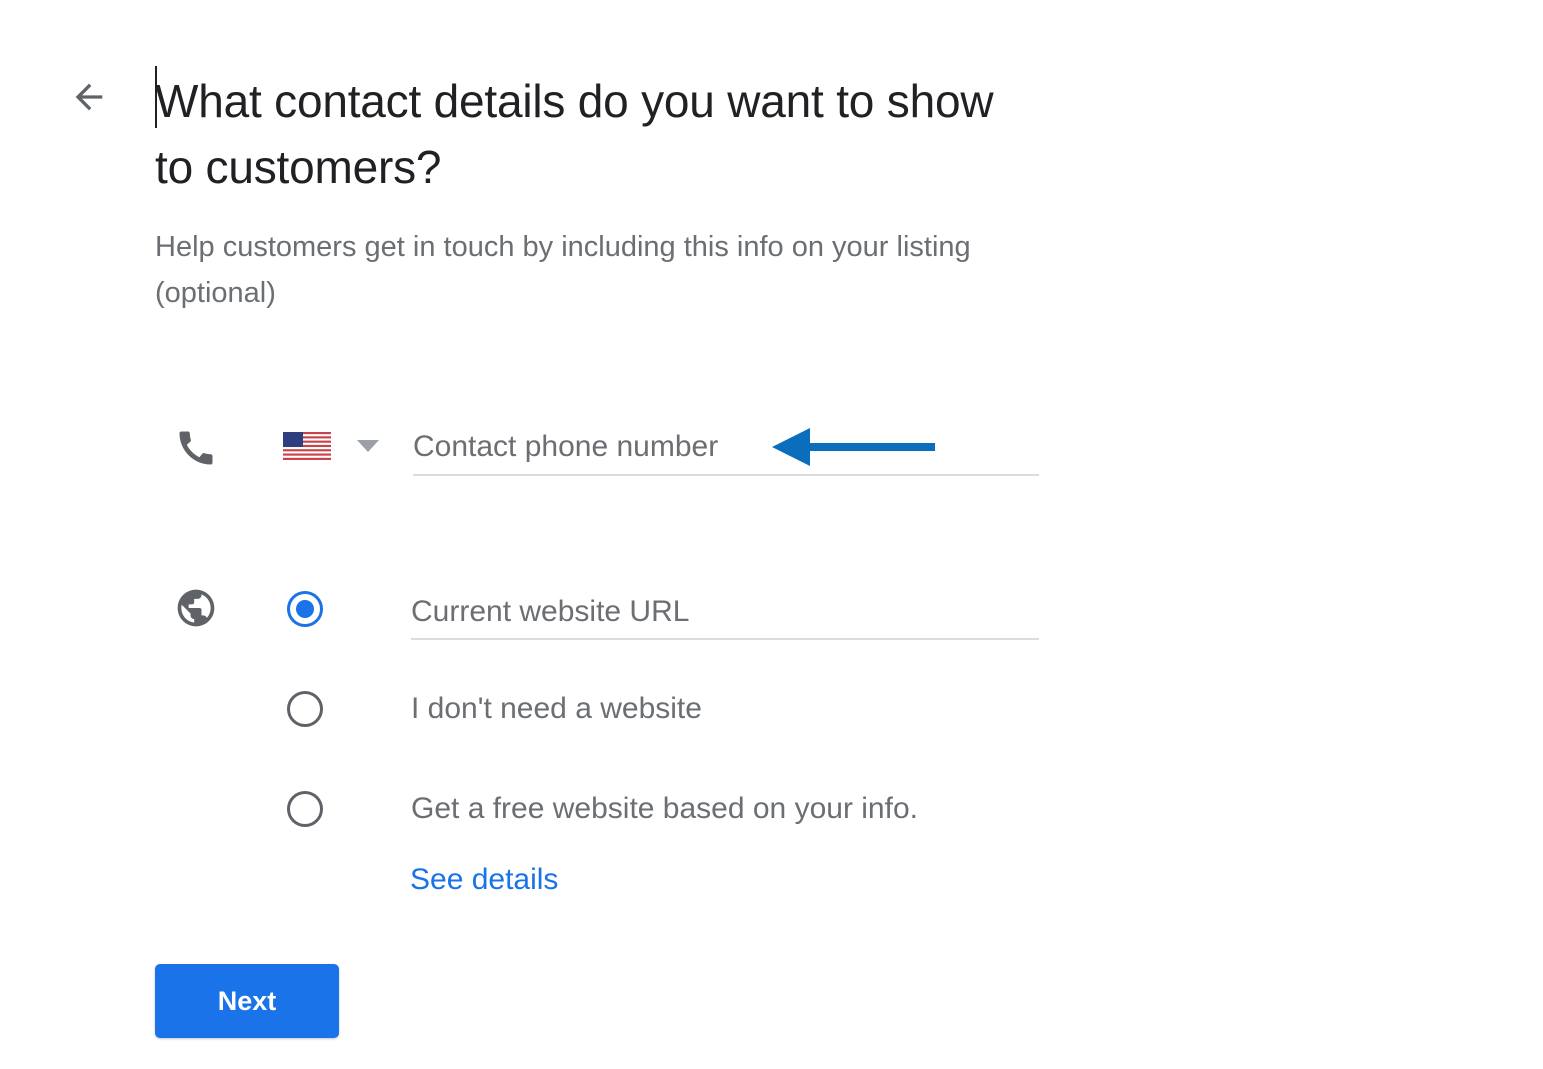 This screenshot has height=1069, width=1543. Describe the element at coordinates (196, 448) in the screenshot. I see `phone-icon` at that location.